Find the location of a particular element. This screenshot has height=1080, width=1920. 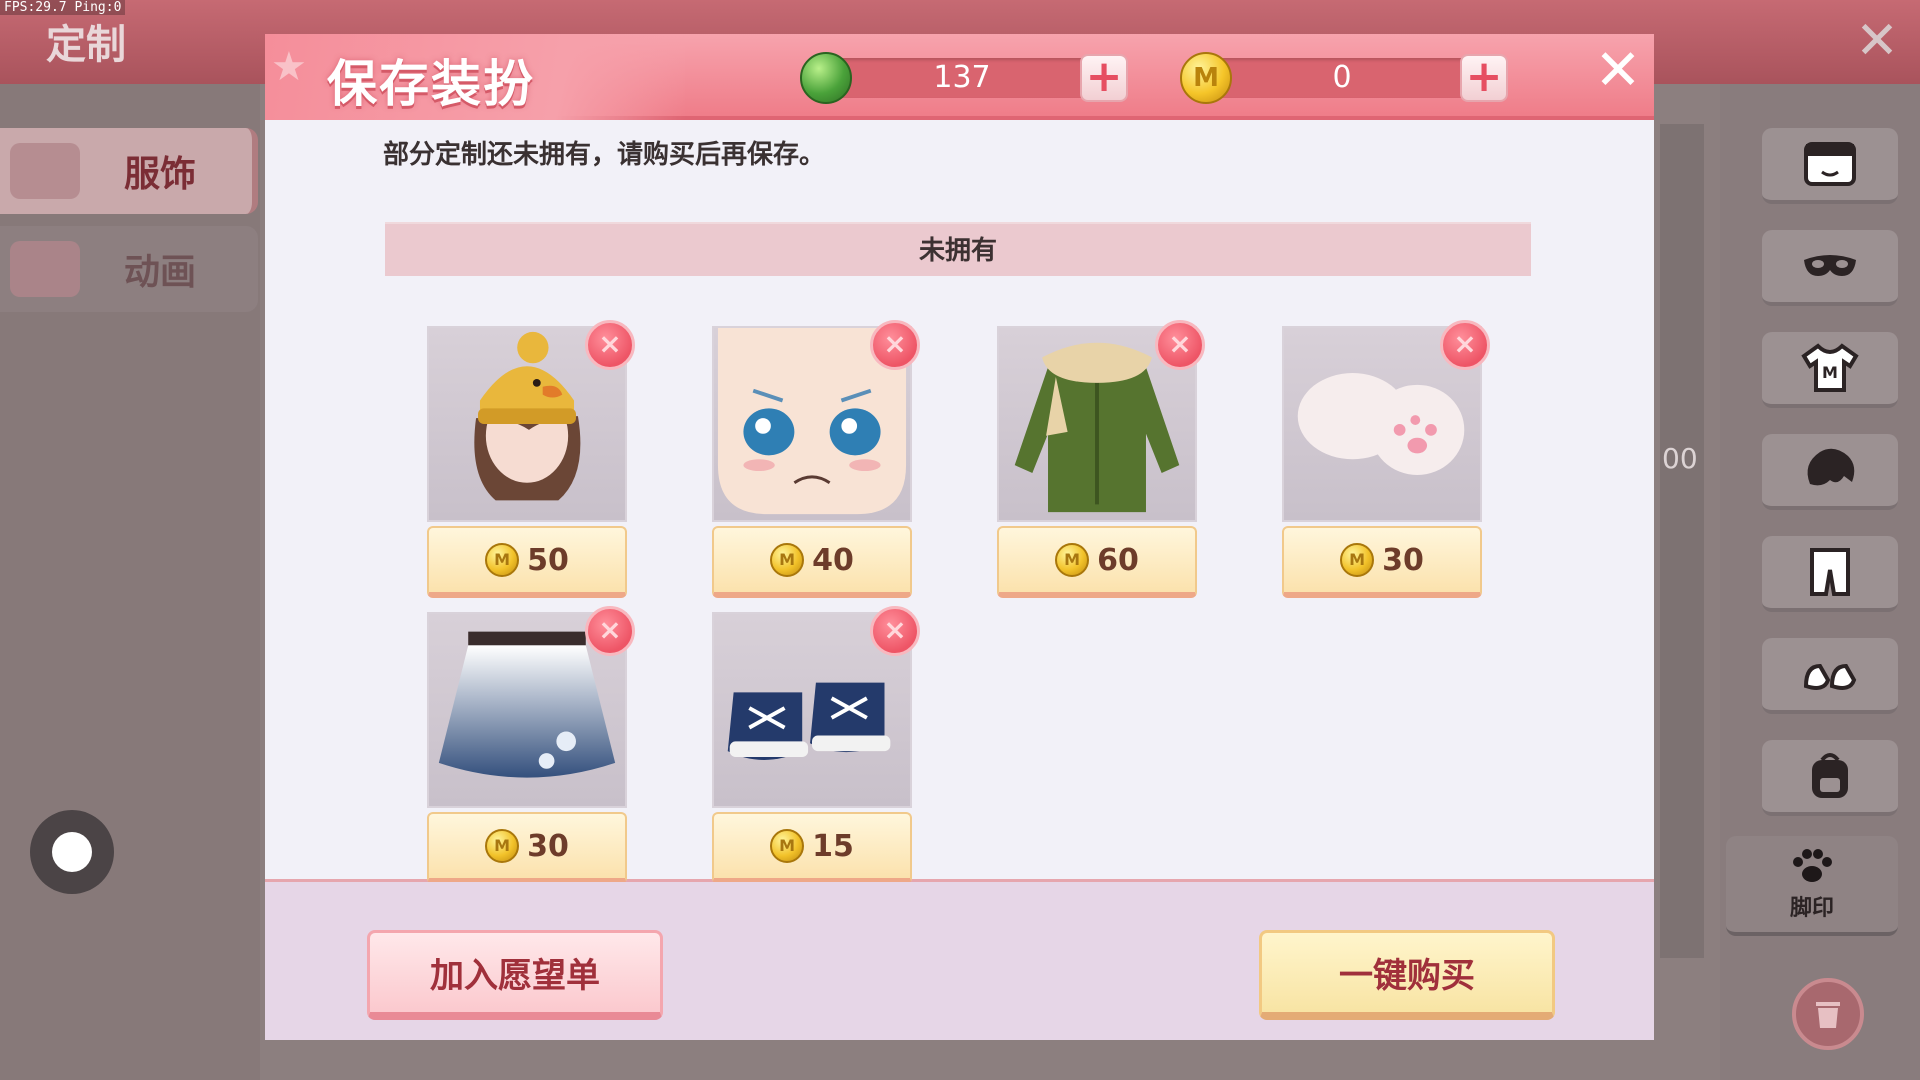

add-gems-button: + is located at coordinates (1104, 78).